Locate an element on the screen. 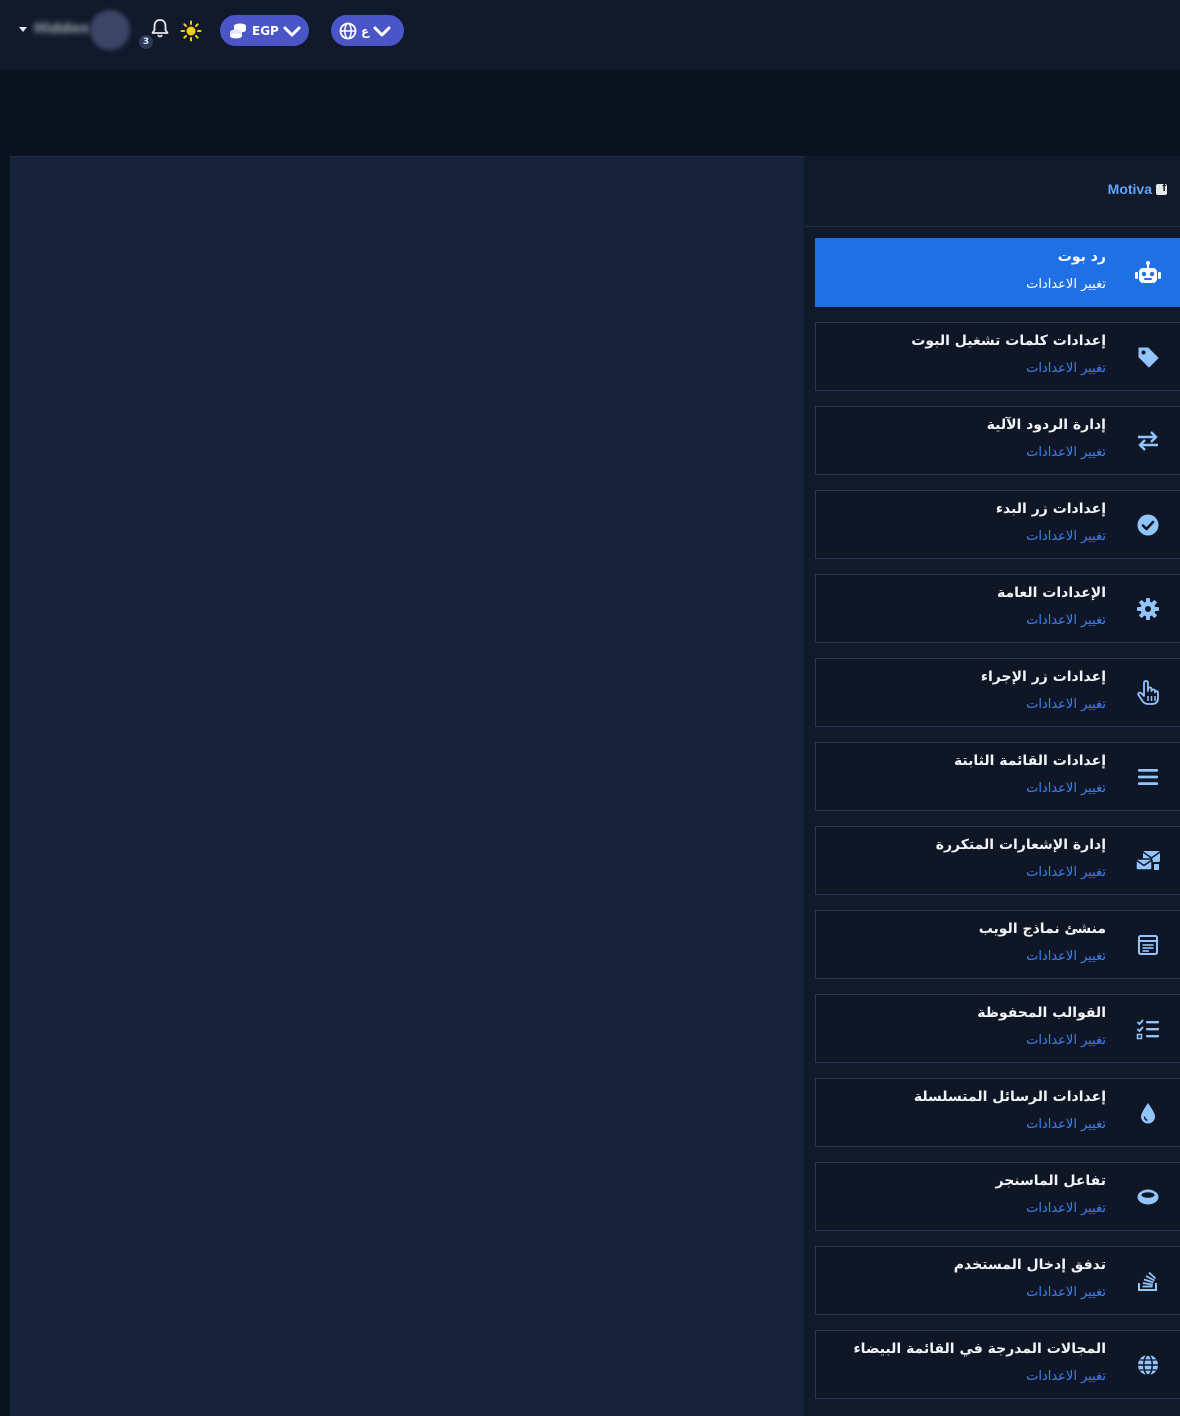 This screenshot has height=1416, width=1180. sidebar-menu-item: إعدادات القائمة الثابتة تغيير الاعدادات is located at coordinates (997, 776).